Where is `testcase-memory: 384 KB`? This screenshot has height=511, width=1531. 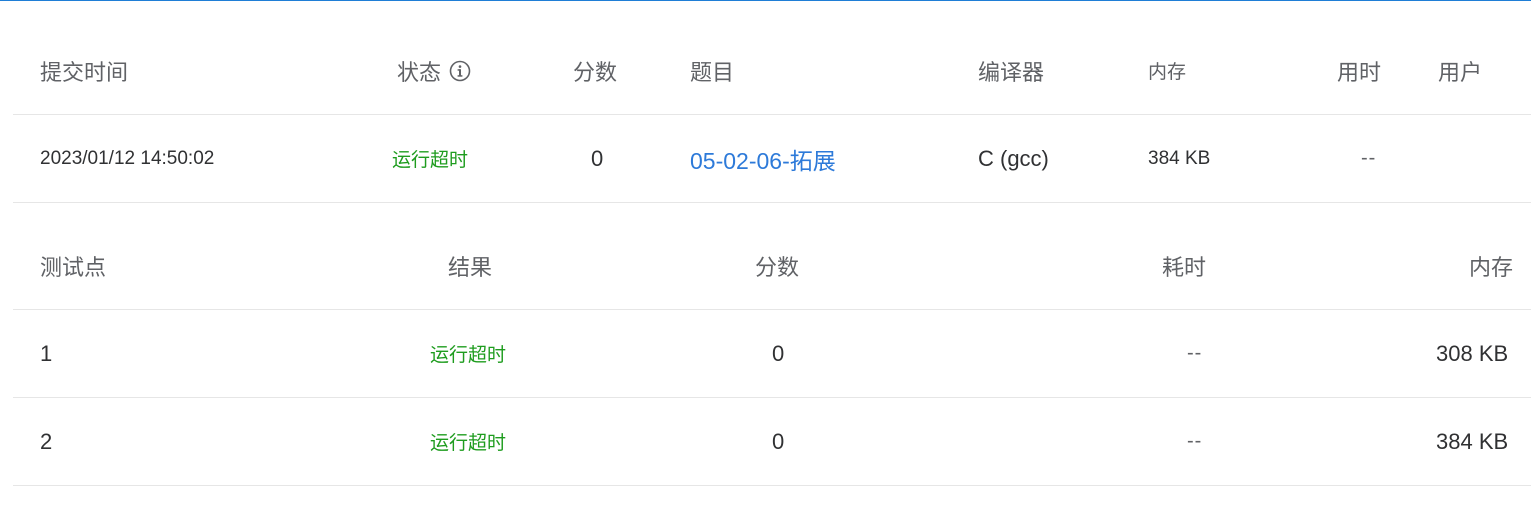
testcase-memory: 384 KB is located at coordinates (1472, 441).